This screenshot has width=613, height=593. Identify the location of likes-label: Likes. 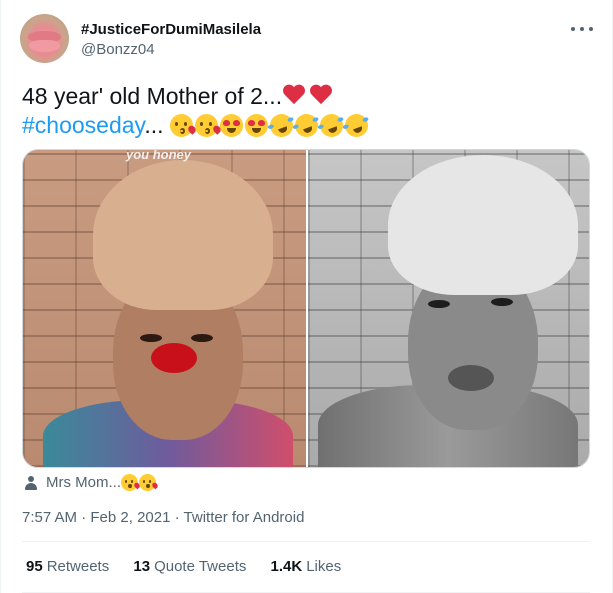
(324, 566).